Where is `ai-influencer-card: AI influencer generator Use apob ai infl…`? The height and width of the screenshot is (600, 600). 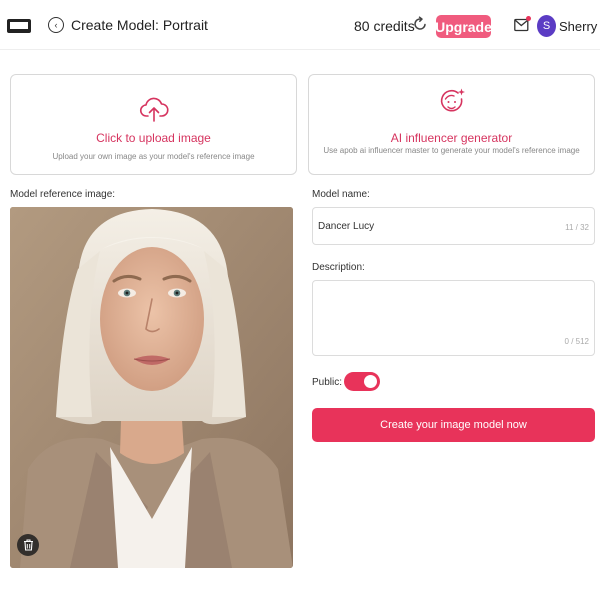
ai-influencer-card: AI influencer generator Use apob ai infl… is located at coordinates (451, 124).